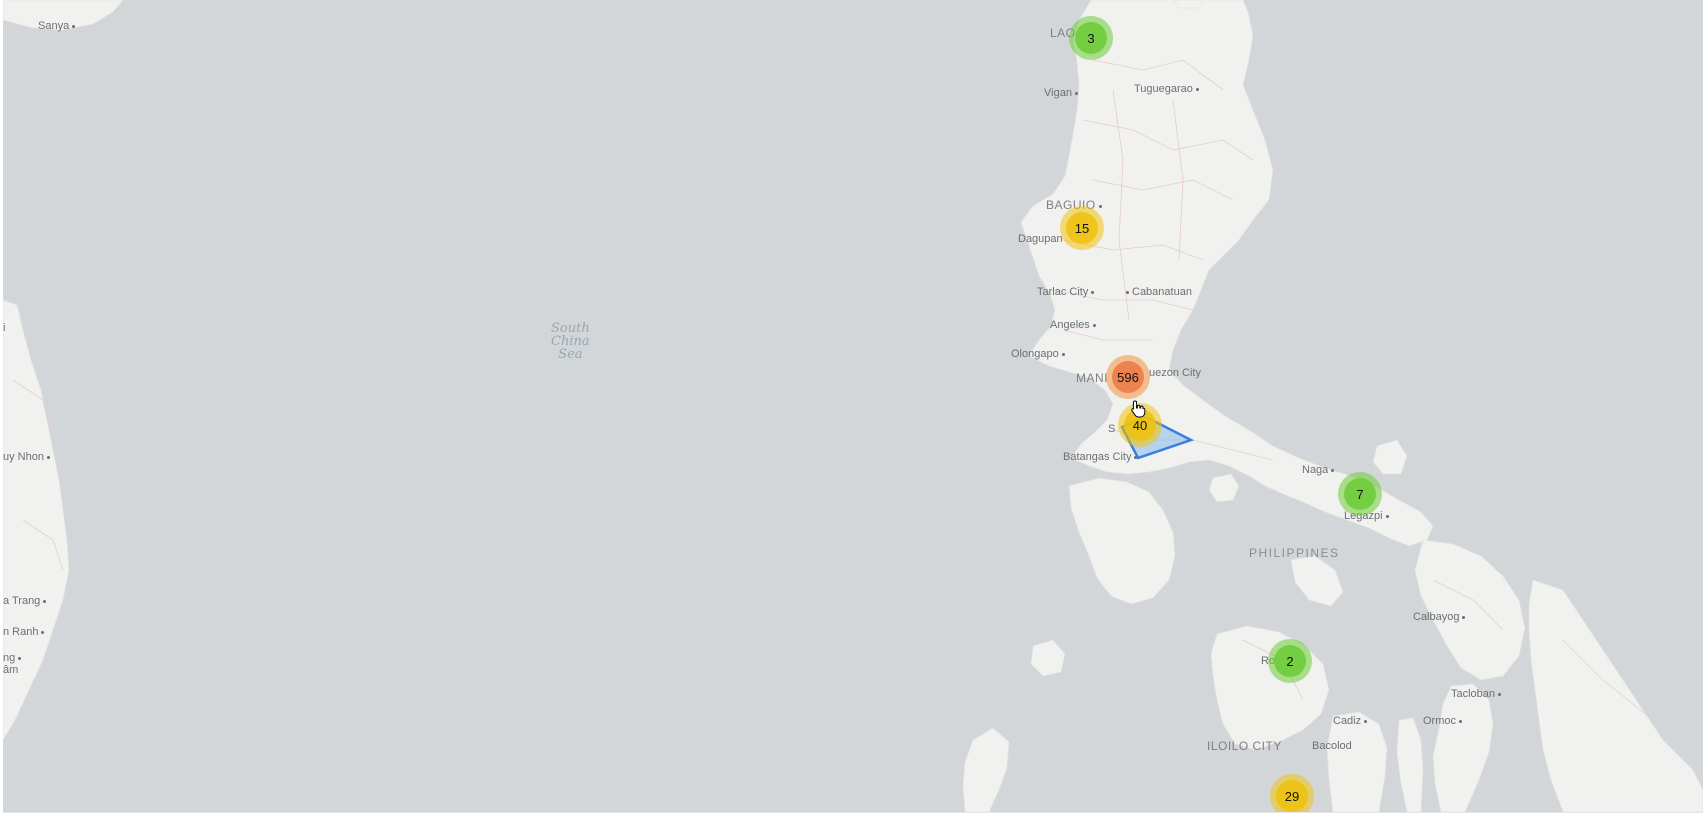 This screenshot has width=1706, height=814. I want to click on place-angeles: Angeles, so click(1074, 325).